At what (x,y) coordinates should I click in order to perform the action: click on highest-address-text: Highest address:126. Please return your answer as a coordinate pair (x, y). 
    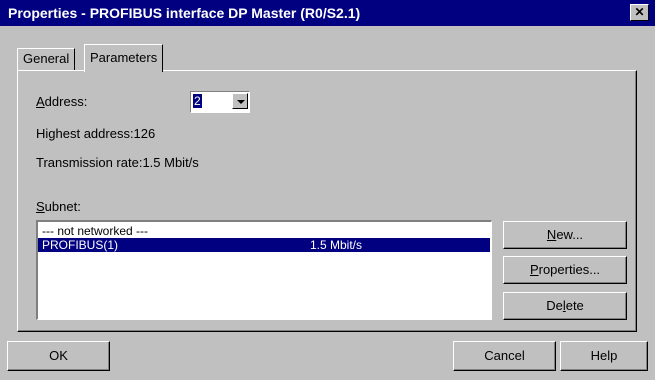
    Looking at the image, I should click on (96, 133).